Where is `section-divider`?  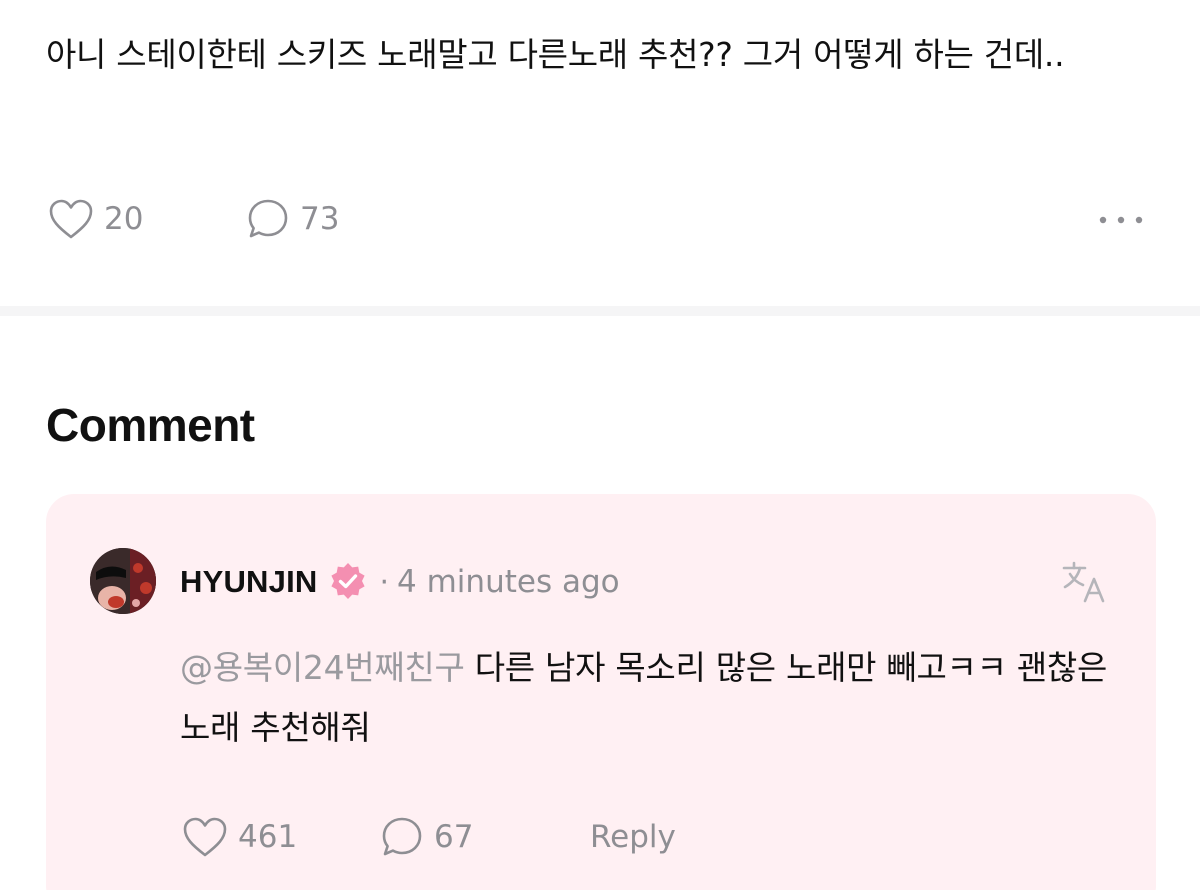
section-divider is located at coordinates (600, 311).